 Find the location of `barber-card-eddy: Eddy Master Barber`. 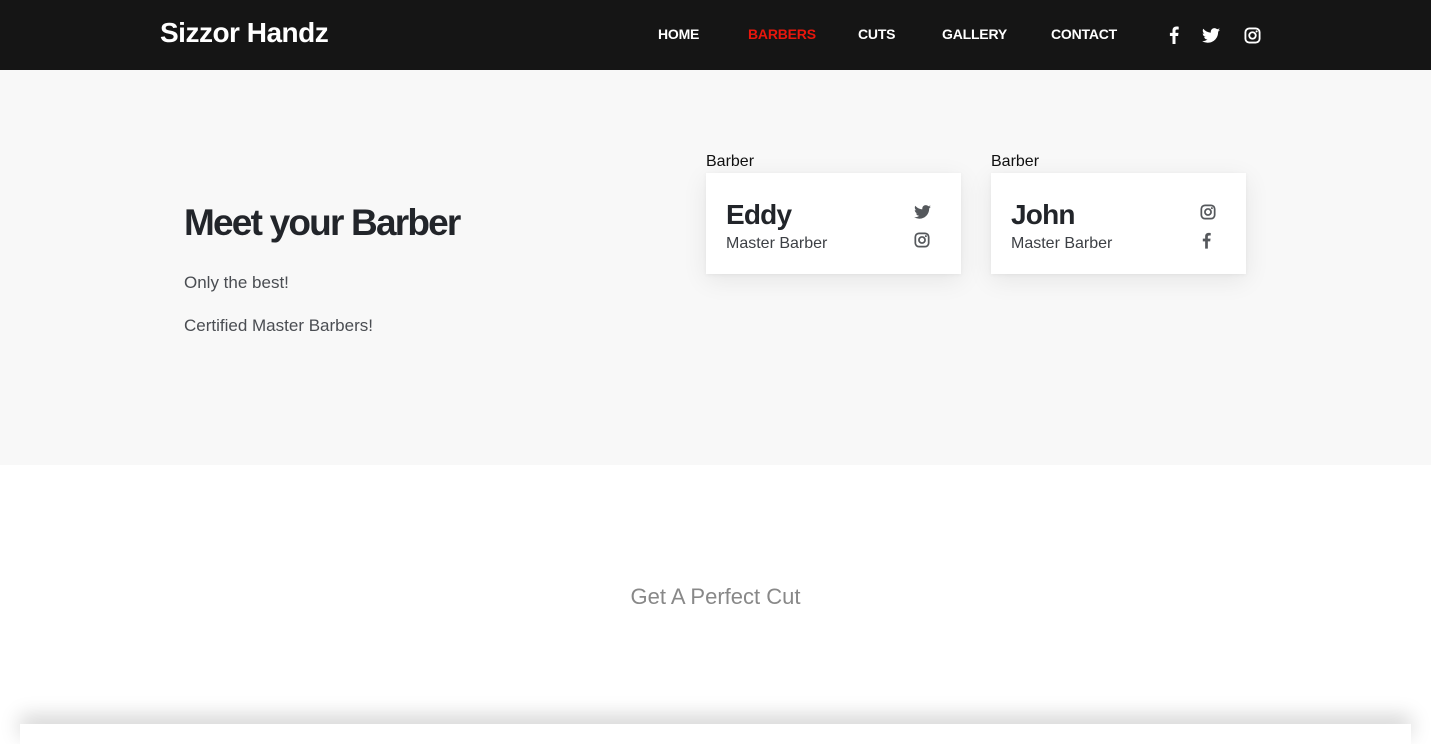

barber-card-eddy: Eddy Master Barber is located at coordinates (833, 223).